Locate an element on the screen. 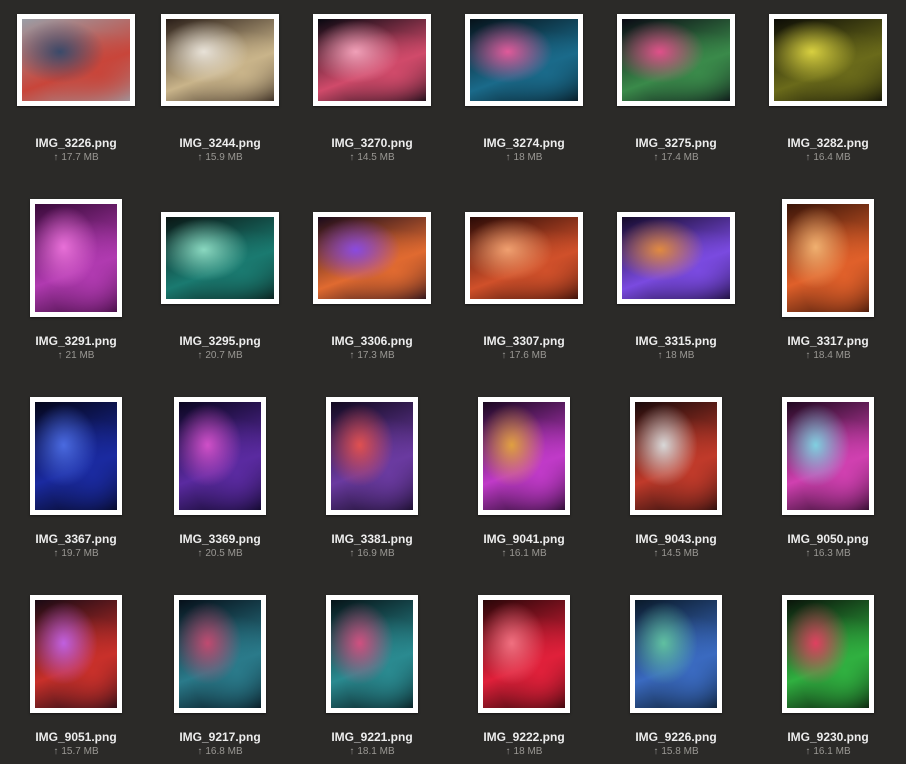 The width and height of the screenshot is (906, 764). file-item: IMG_3369.png ↑ 20.5 MB is located at coordinates (220, 486).